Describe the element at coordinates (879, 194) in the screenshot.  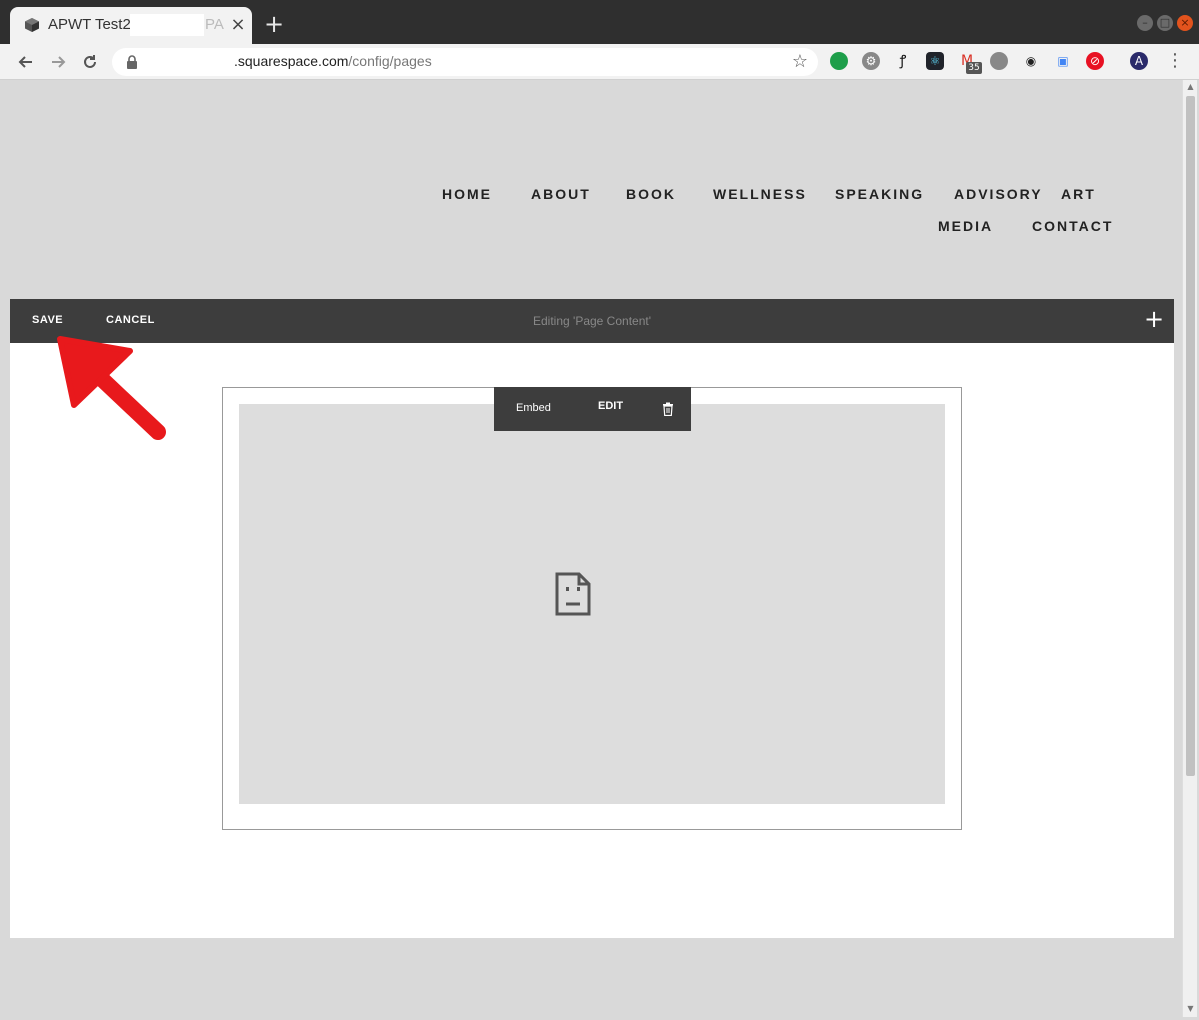
I see `nav-speaking: SPEAKING` at that location.